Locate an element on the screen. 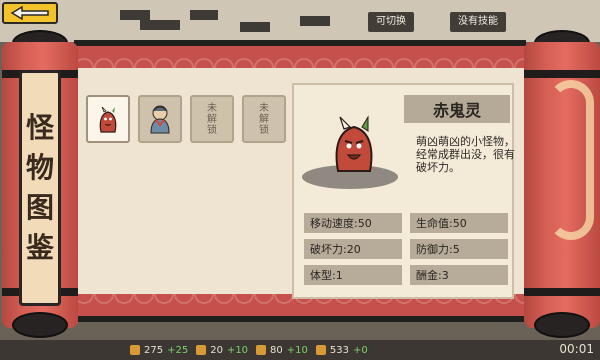  title-banner: 怪 物 图 鉴 is located at coordinates (40, 188).